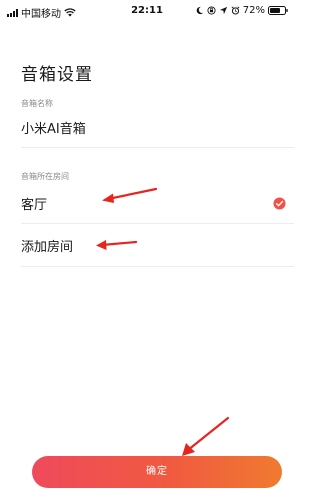 The image size is (320, 500). What do you see at coordinates (147, 11) in the screenshot?
I see `status-bar: 中国移动 22:11 72%` at bounding box center [147, 11].